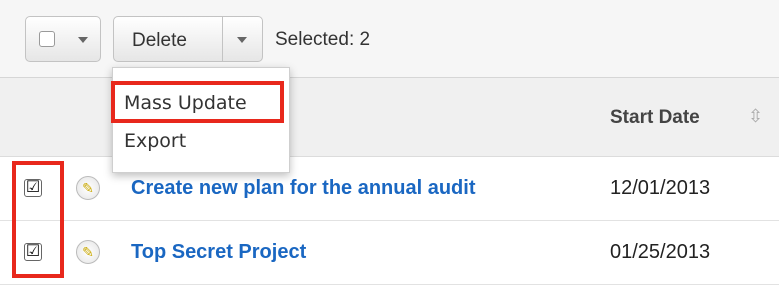 The height and width of the screenshot is (285, 779). I want to click on column-header-start-date: Start Date, so click(655, 118).